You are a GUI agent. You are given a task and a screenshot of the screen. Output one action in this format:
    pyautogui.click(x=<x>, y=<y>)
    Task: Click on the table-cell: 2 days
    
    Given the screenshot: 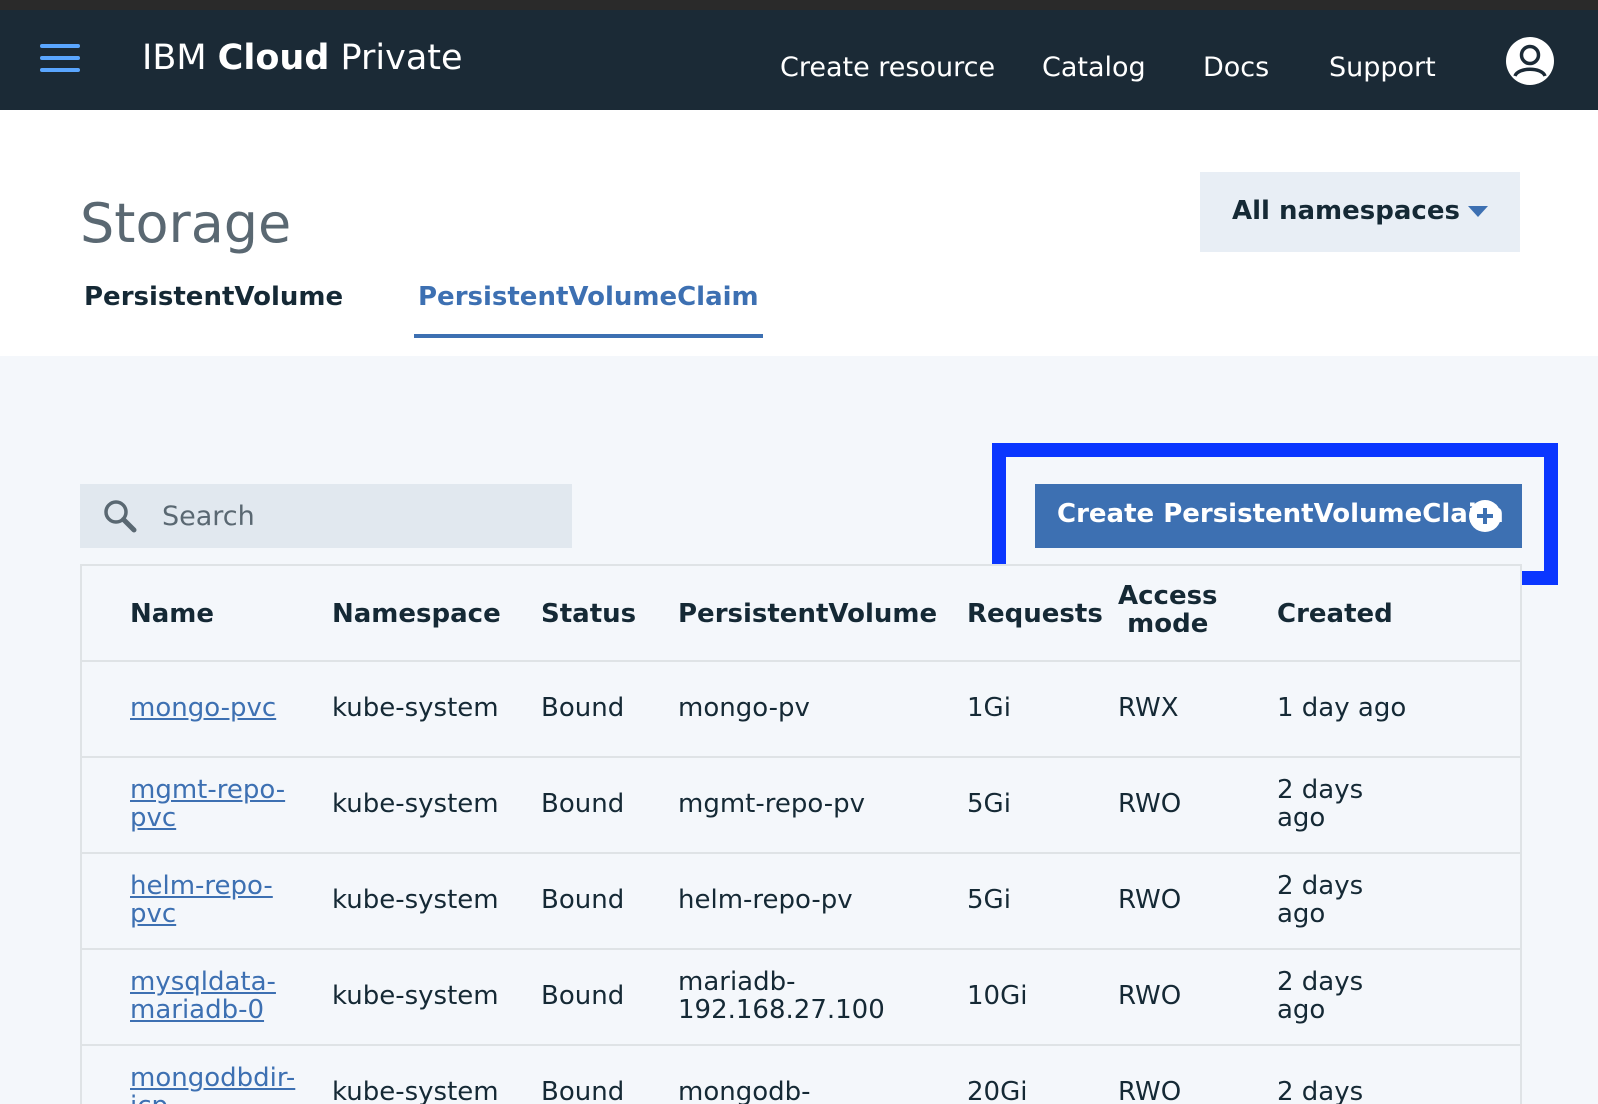 What is the action you would take?
    pyautogui.click(x=1320, y=1090)
    